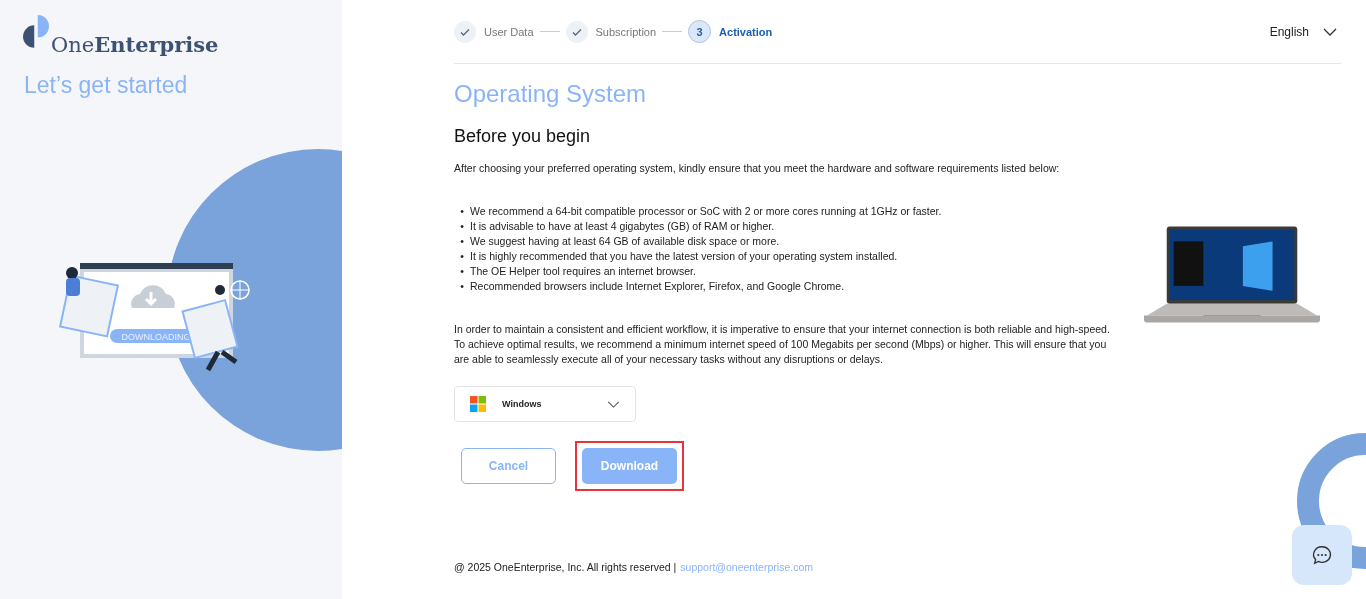  Describe the element at coordinates (700, 31) in the screenshot. I see `step-number: 3` at that location.